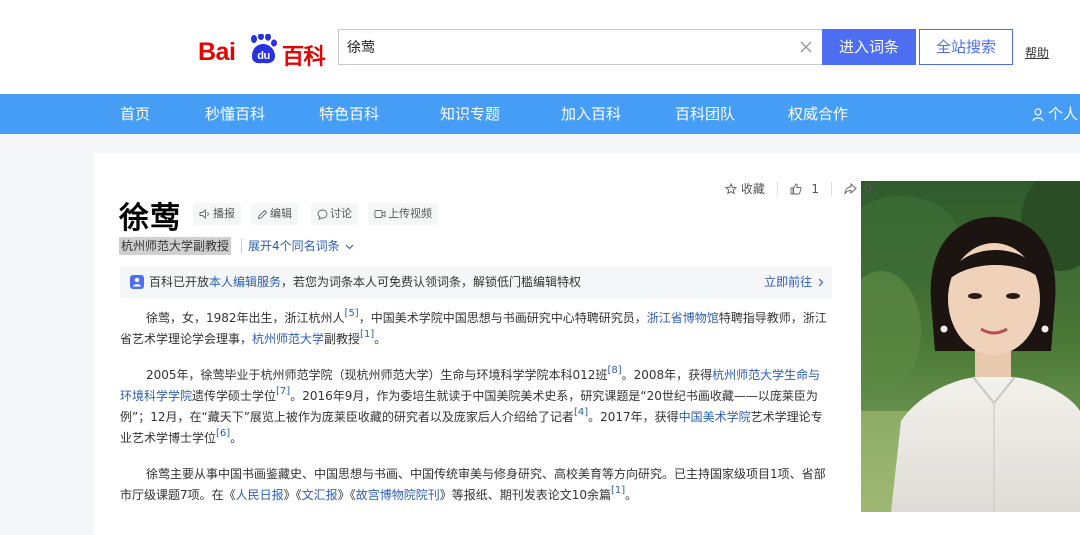 The width and height of the screenshot is (1080, 535). Describe the element at coordinates (322, 214) in the screenshot. I see `comment-icon` at that location.